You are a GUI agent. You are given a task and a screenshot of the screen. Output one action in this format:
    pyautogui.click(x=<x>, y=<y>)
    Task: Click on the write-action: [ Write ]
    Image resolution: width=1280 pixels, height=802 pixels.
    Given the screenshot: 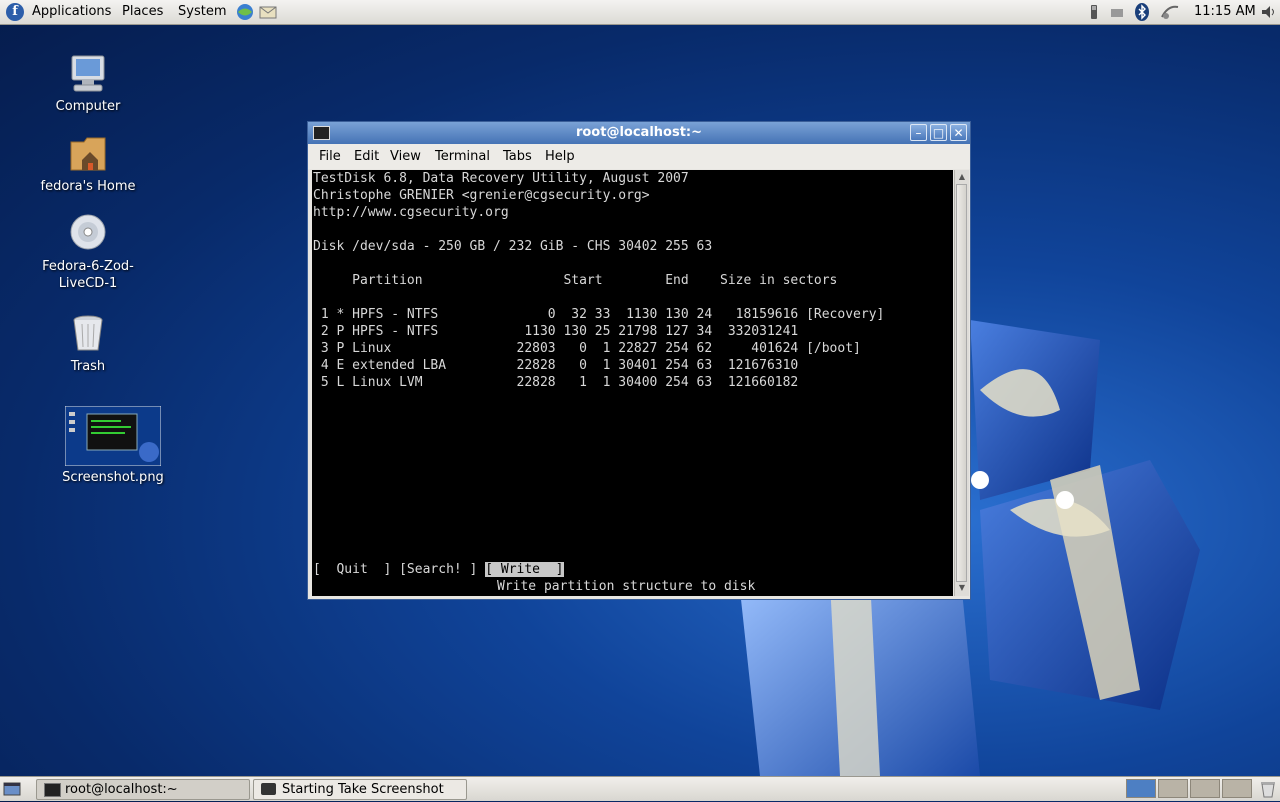 What is the action you would take?
    pyautogui.click(x=524, y=569)
    